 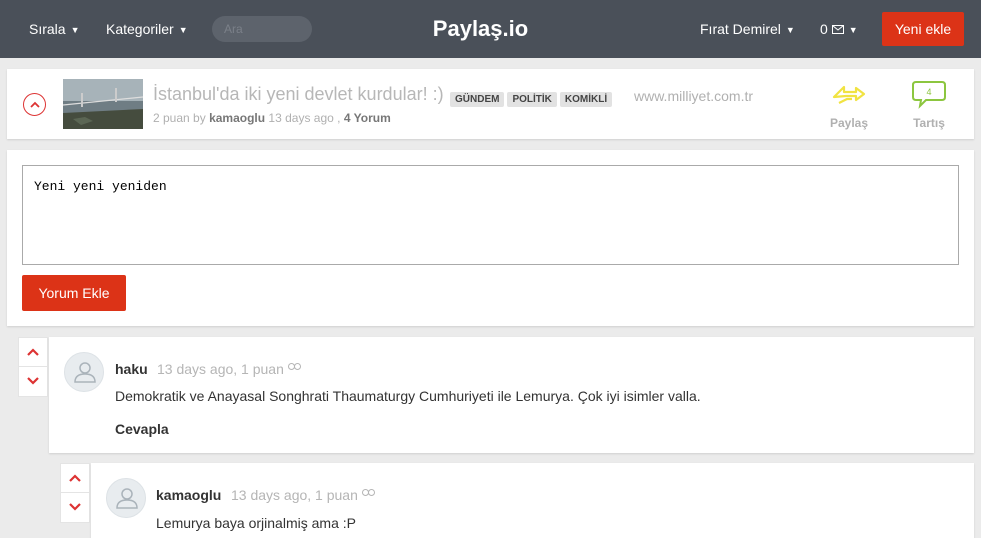 I want to click on categories-label: Kategoriler, so click(x=140, y=29).